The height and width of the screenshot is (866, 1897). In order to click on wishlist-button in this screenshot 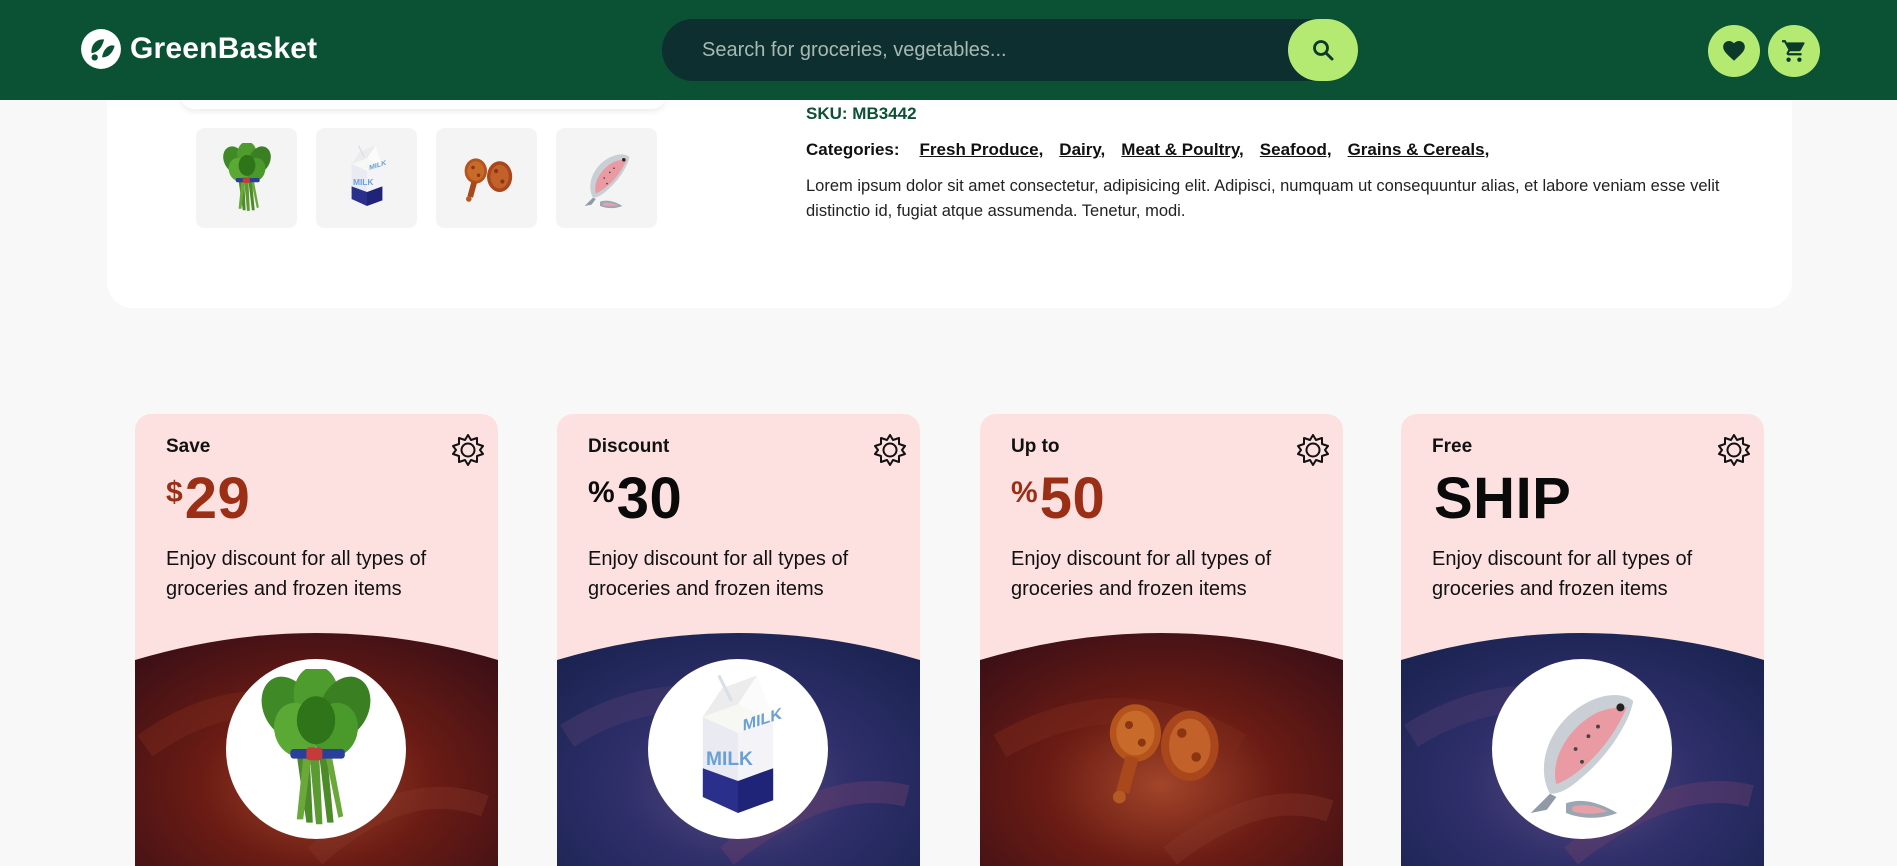, I will do `click(1734, 51)`.